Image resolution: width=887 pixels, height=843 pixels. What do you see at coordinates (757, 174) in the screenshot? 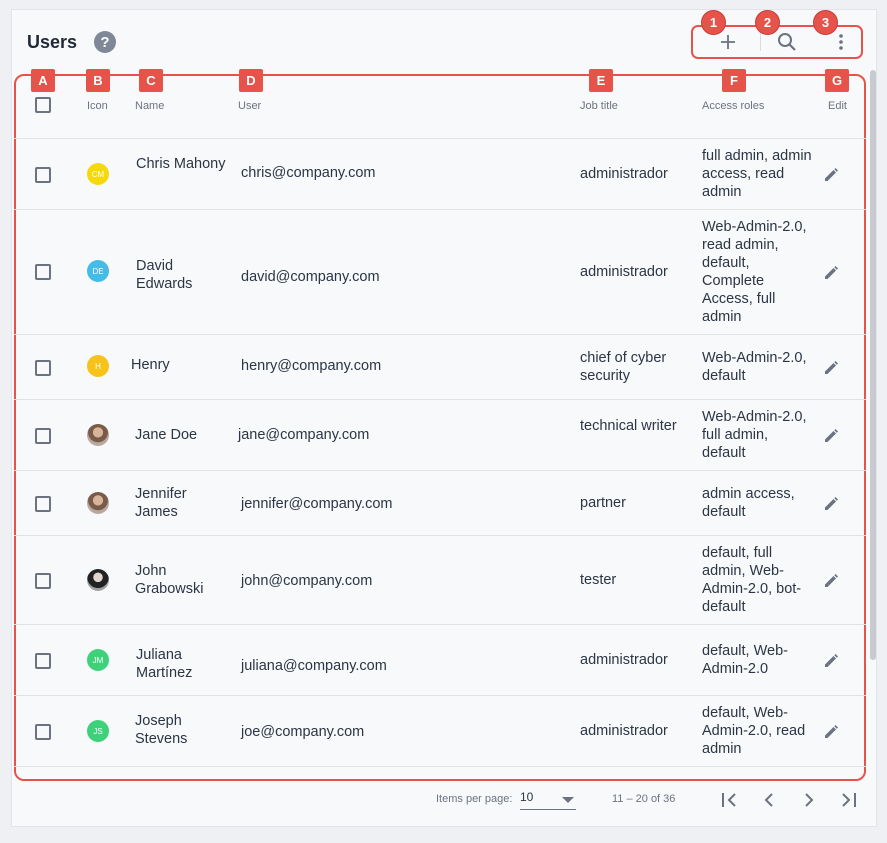
I see `access-roles: full admin, admin access, read admin` at bounding box center [757, 174].